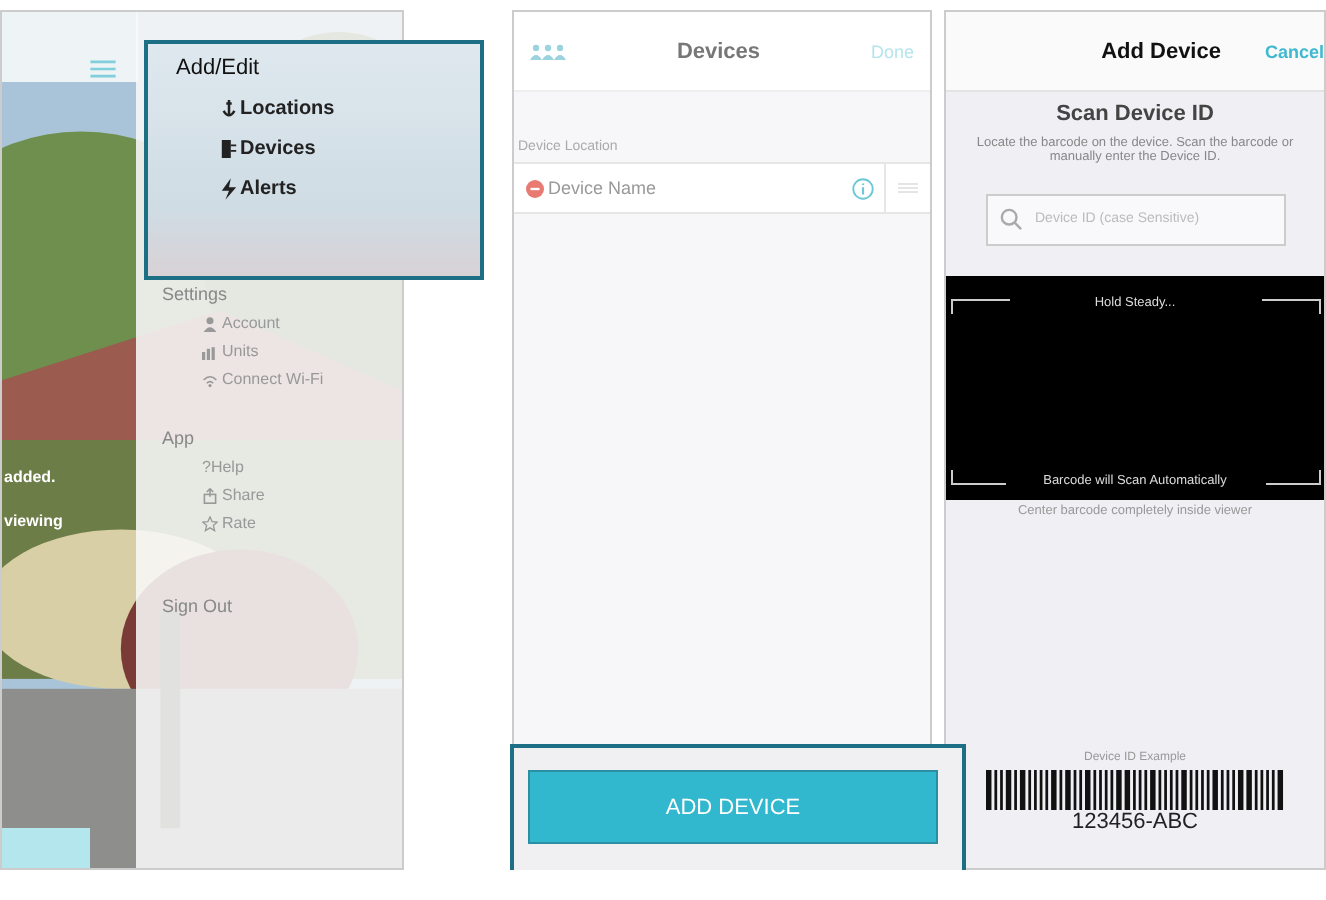 This screenshot has height=900, width=1326. I want to click on overlay-text: added., so click(30, 477).